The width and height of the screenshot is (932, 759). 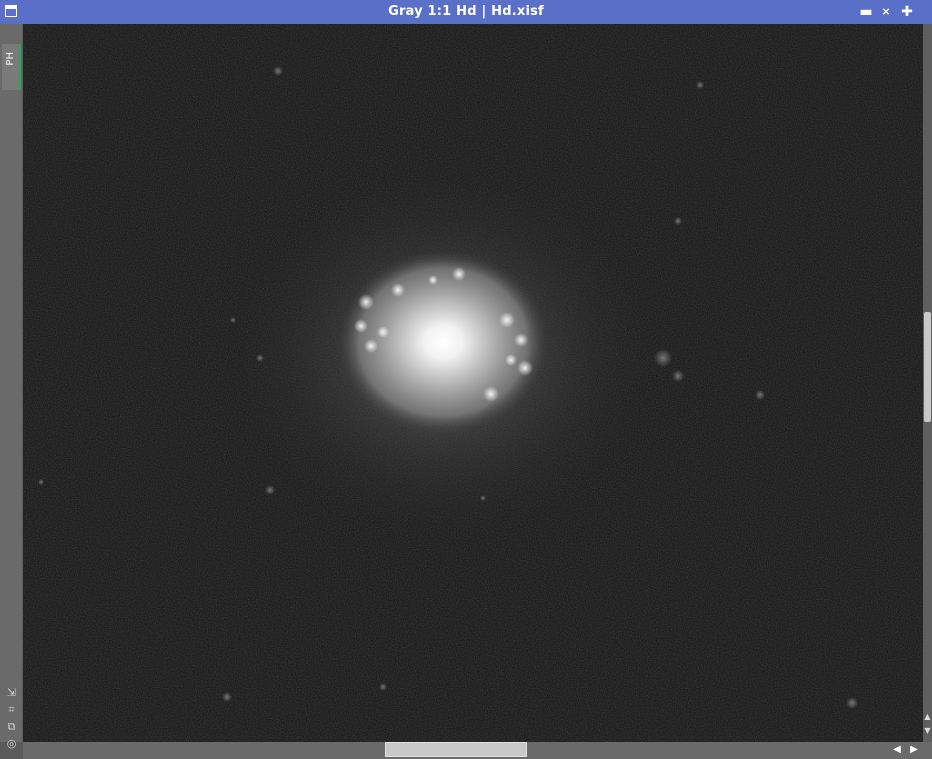 What do you see at coordinates (927, 367) in the screenshot?
I see `vertical-scroll-thumb` at bounding box center [927, 367].